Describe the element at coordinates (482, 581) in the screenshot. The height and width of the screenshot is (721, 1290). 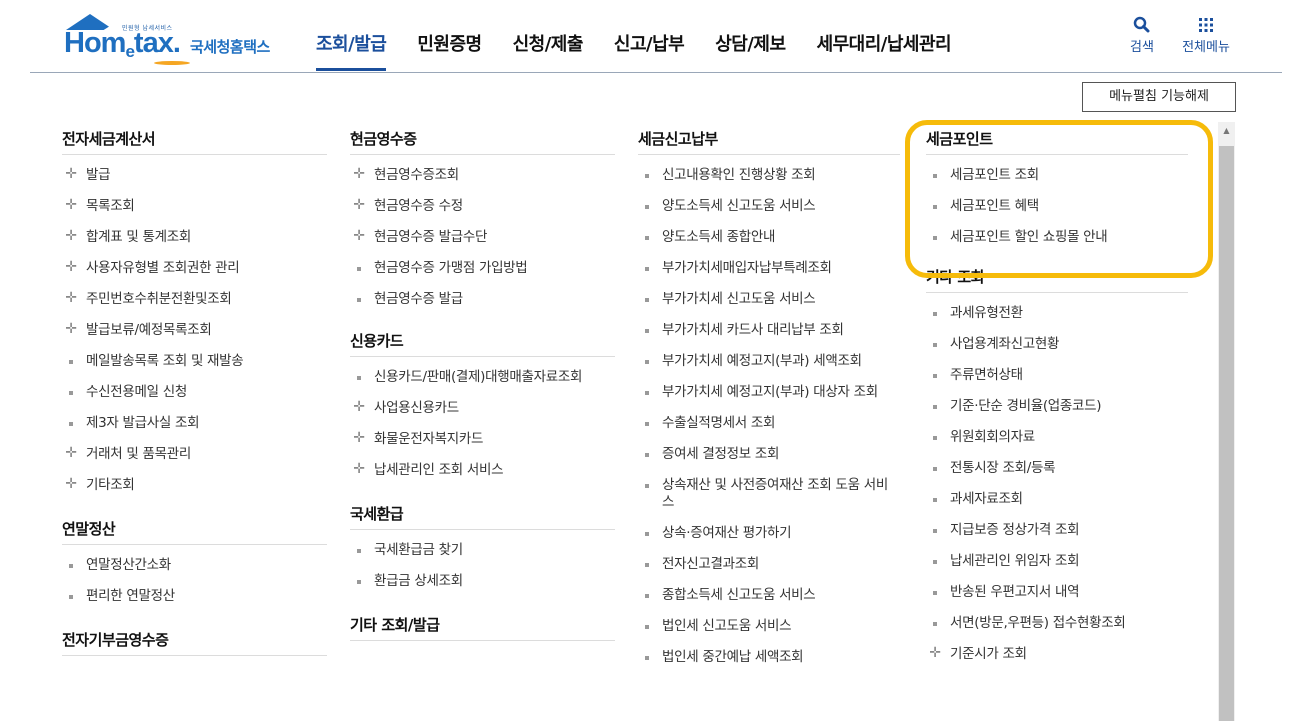
I see `menu-link: 환급금 상세조회` at that location.